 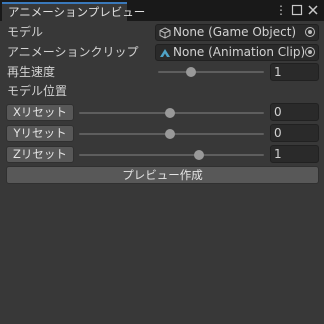 What do you see at coordinates (199, 155) in the screenshot?
I see `z-position-slider-thumb` at bounding box center [199, 155].